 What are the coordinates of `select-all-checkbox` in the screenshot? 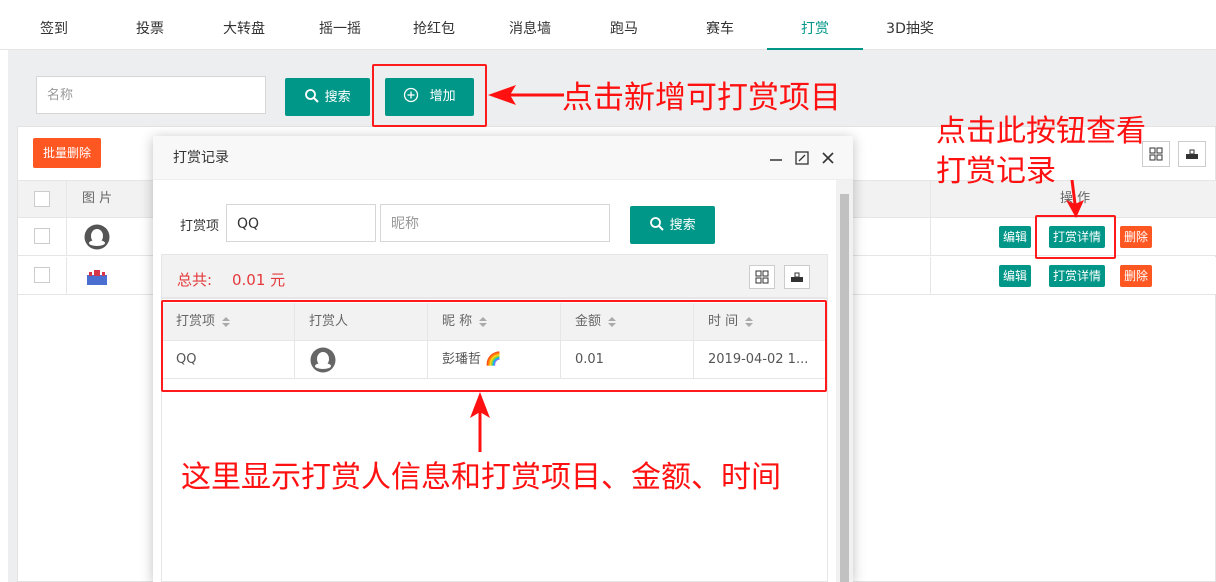 It's located at (42, 199).